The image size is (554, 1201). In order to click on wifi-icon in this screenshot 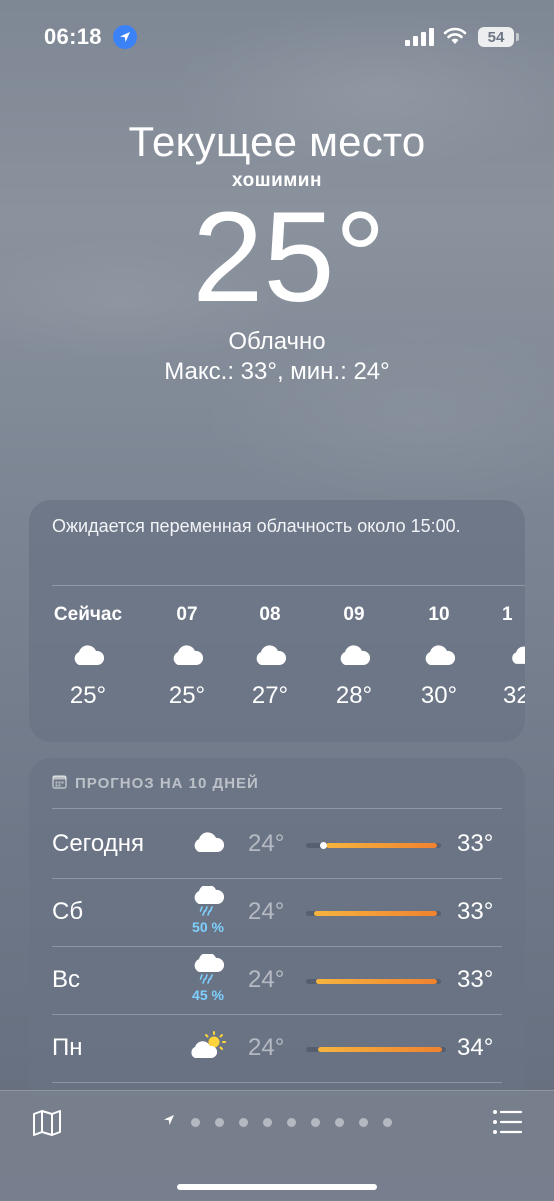, I will do `click(455, 35)`.